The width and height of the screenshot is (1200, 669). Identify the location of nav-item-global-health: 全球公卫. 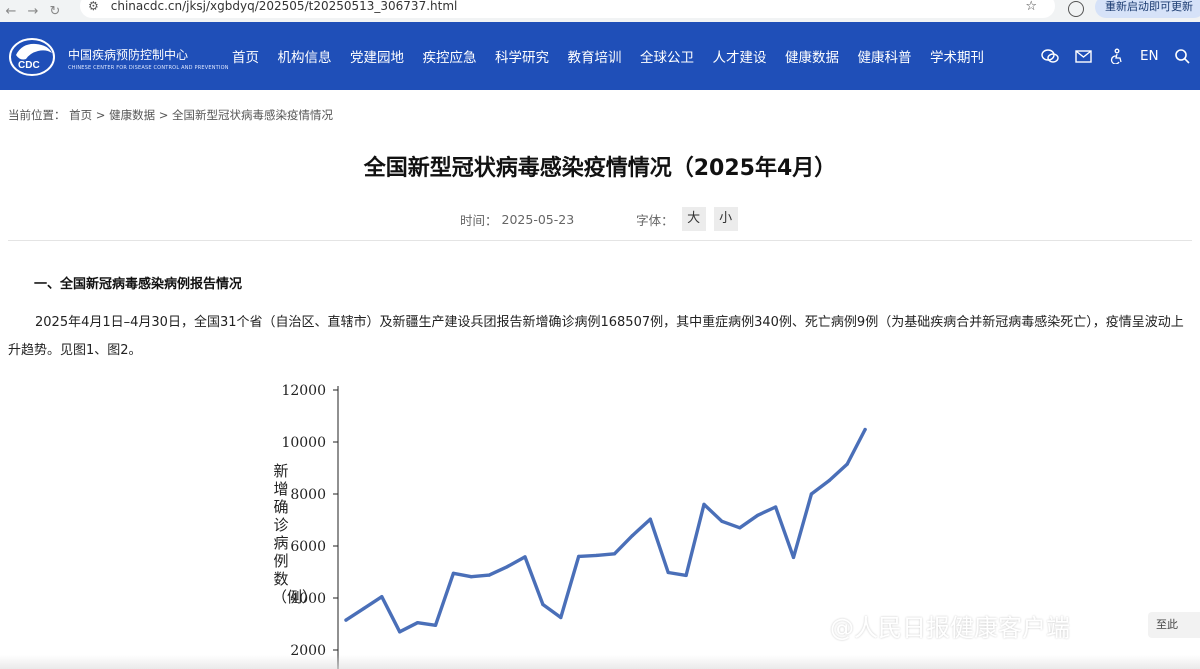
(667, 56).